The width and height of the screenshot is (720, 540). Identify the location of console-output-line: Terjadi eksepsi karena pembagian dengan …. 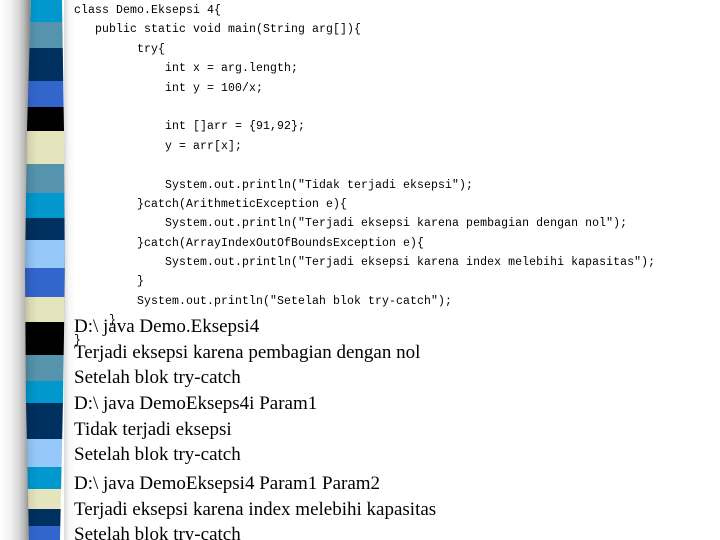
(247, 352).